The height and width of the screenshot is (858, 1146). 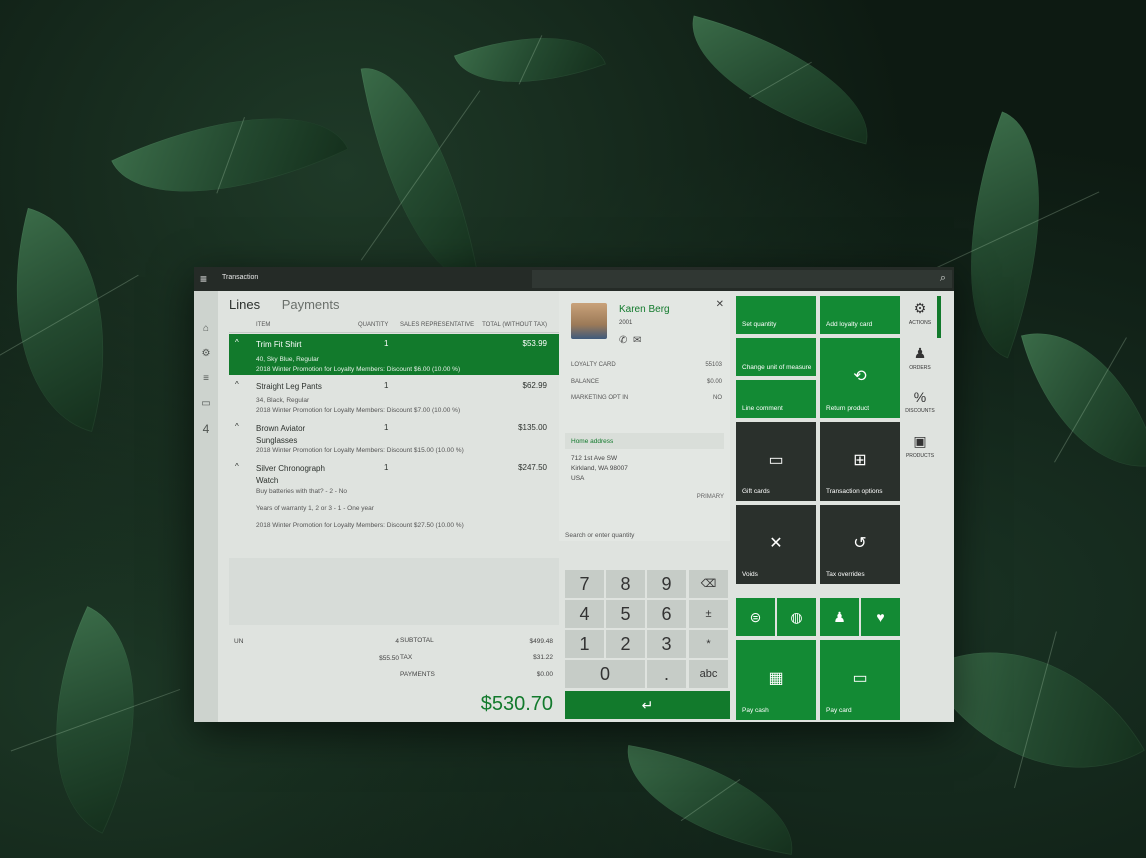 I want to click on cart-options-icon: ⊞, so click(x=860, y=460).